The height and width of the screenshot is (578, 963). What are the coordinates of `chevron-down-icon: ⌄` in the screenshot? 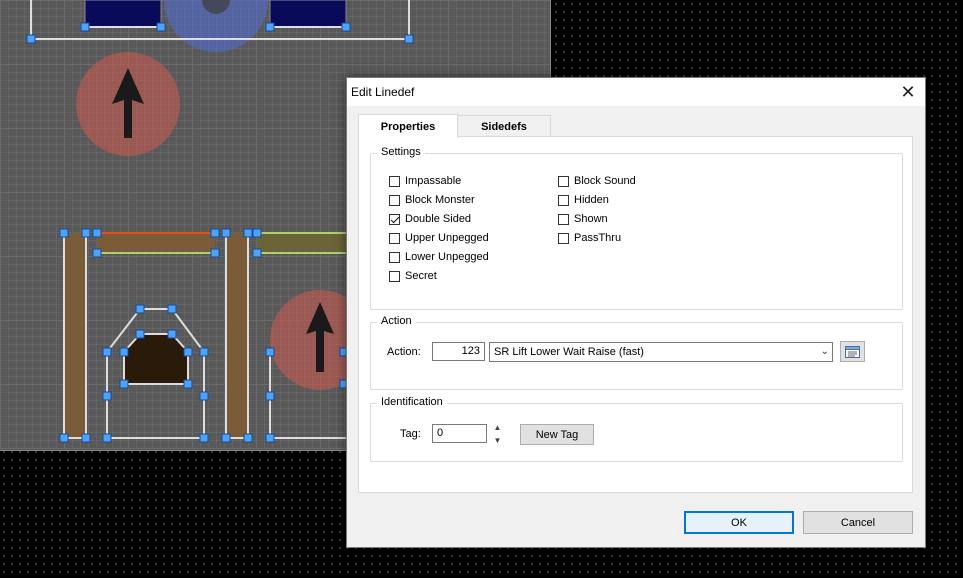 It's located at (824, 351).